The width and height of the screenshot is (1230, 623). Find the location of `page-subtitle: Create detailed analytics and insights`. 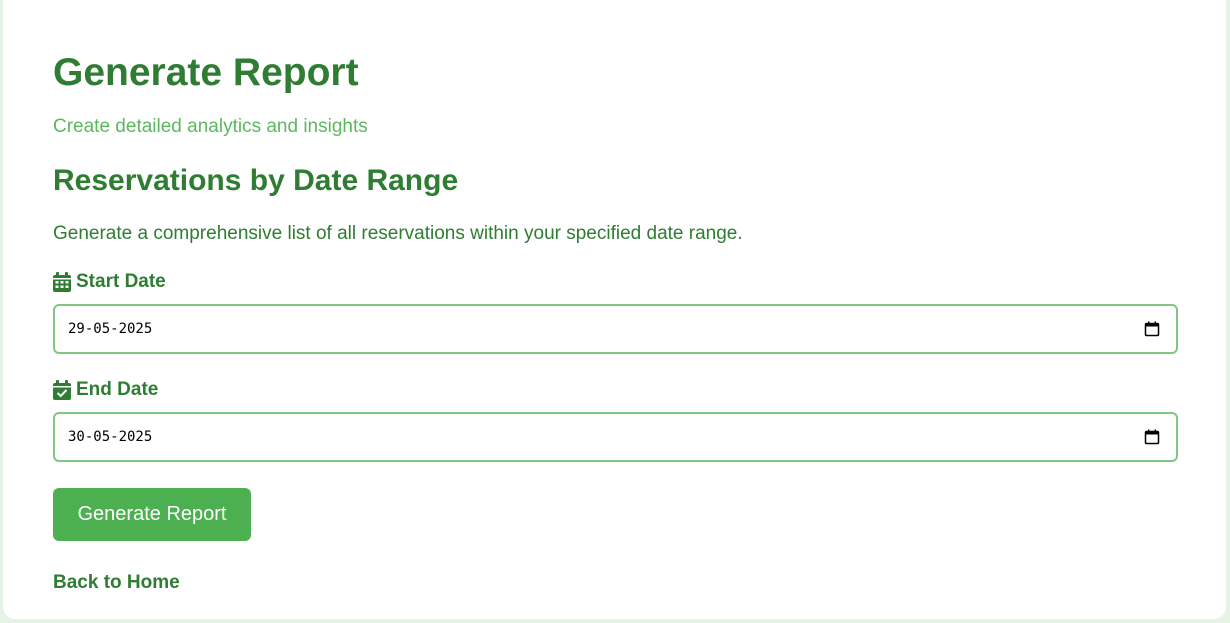

page-subtitle: Create detailed analytics and insights is located at coordinates (210, 126).